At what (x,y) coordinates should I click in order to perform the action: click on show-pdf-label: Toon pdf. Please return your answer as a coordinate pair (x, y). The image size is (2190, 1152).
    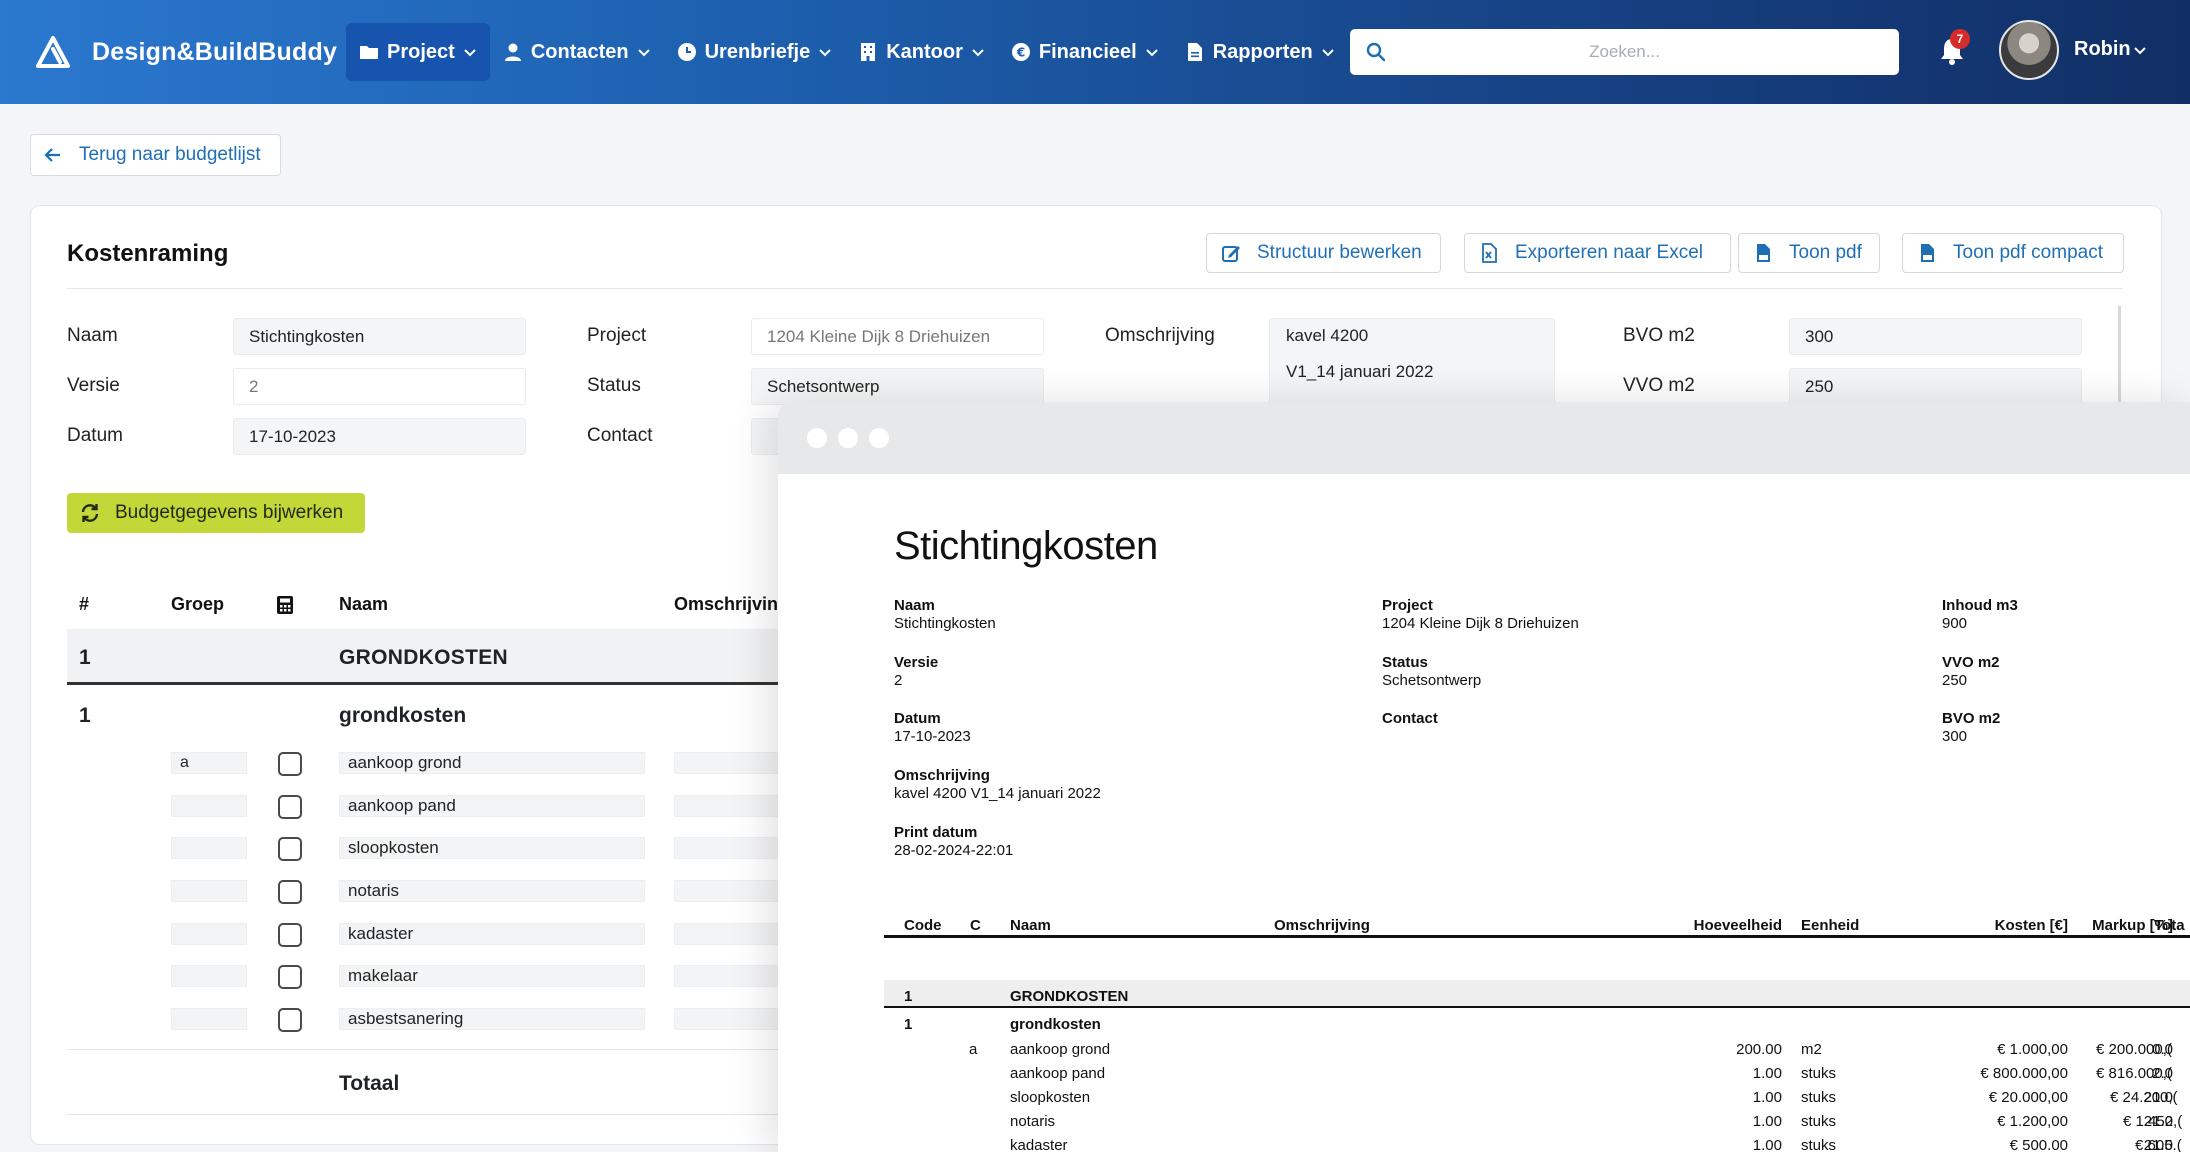
    Looking at the image, I should click on (1825, 252).